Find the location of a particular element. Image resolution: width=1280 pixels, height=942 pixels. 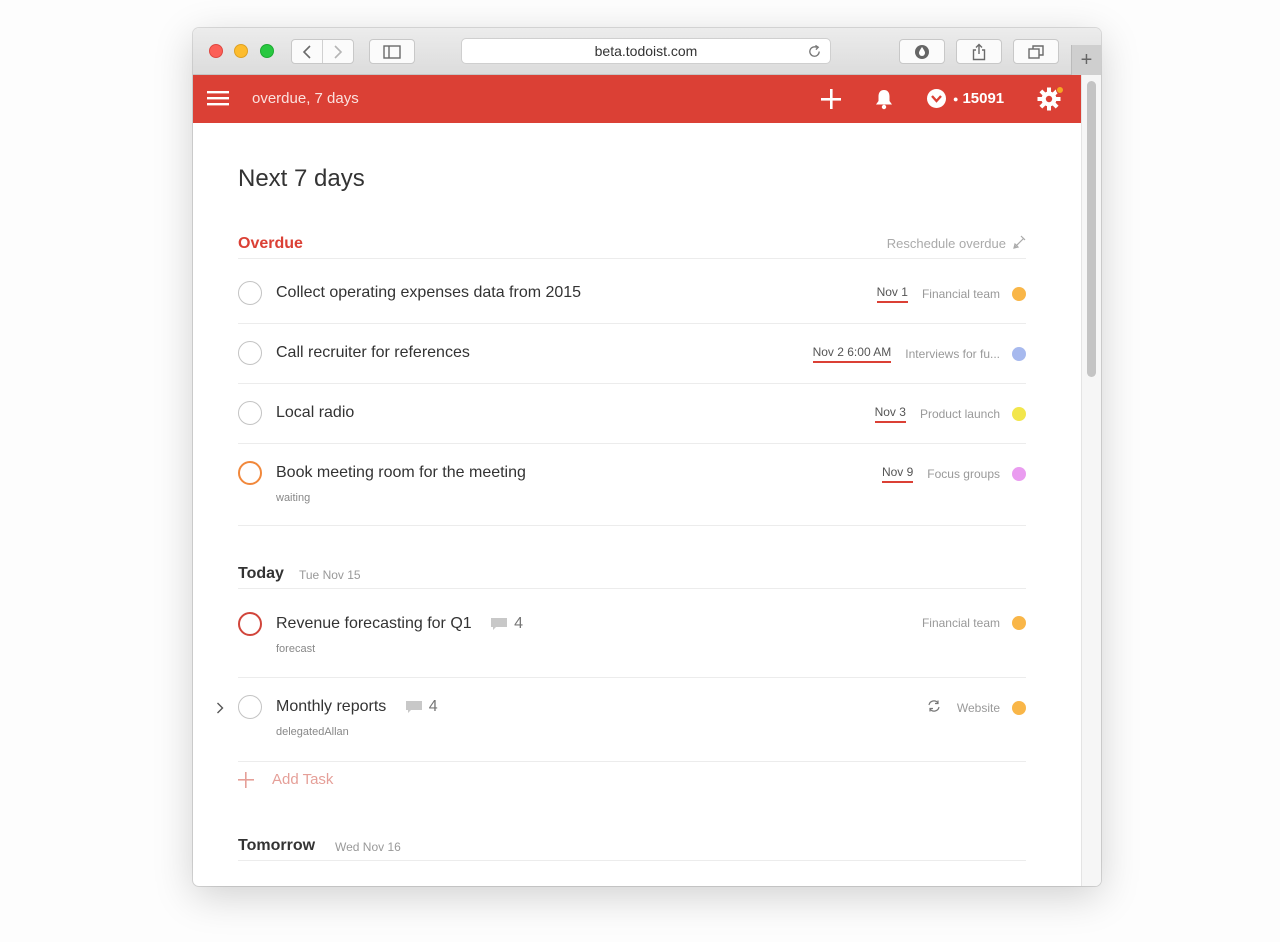

today-date: Tue Nov 15 is located at coordinates (330, 575).